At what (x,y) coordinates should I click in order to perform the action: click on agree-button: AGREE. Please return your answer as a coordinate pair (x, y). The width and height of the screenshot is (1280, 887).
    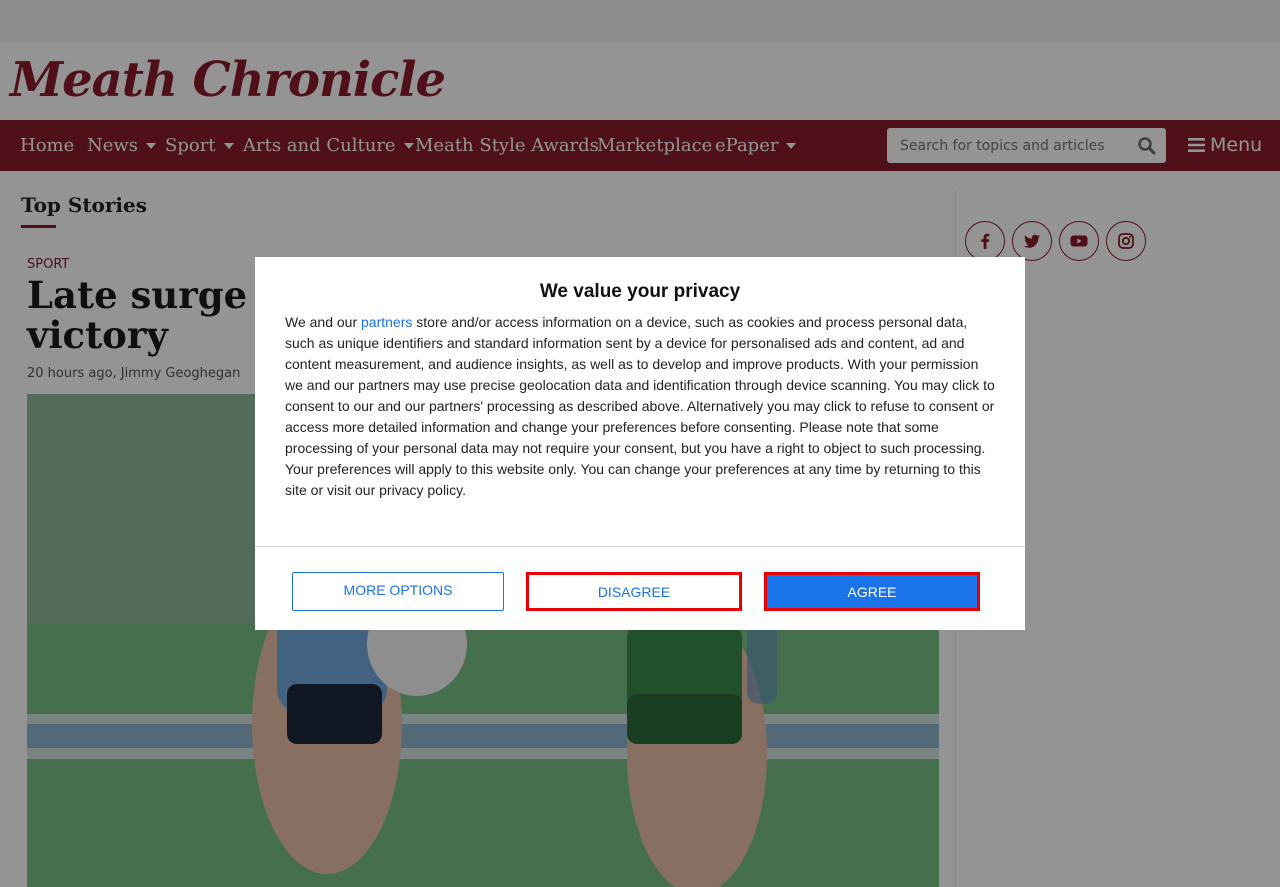
    Looking at the image, I should click on (872, 591).